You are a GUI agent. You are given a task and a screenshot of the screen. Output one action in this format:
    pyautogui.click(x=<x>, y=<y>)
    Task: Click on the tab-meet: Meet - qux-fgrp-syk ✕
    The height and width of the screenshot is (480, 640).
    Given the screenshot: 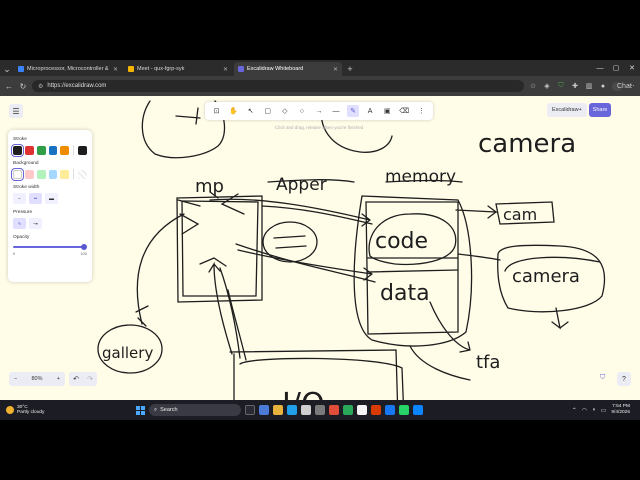 What is the action you would take?
    pyautogui.click(x=178, y=69)
    